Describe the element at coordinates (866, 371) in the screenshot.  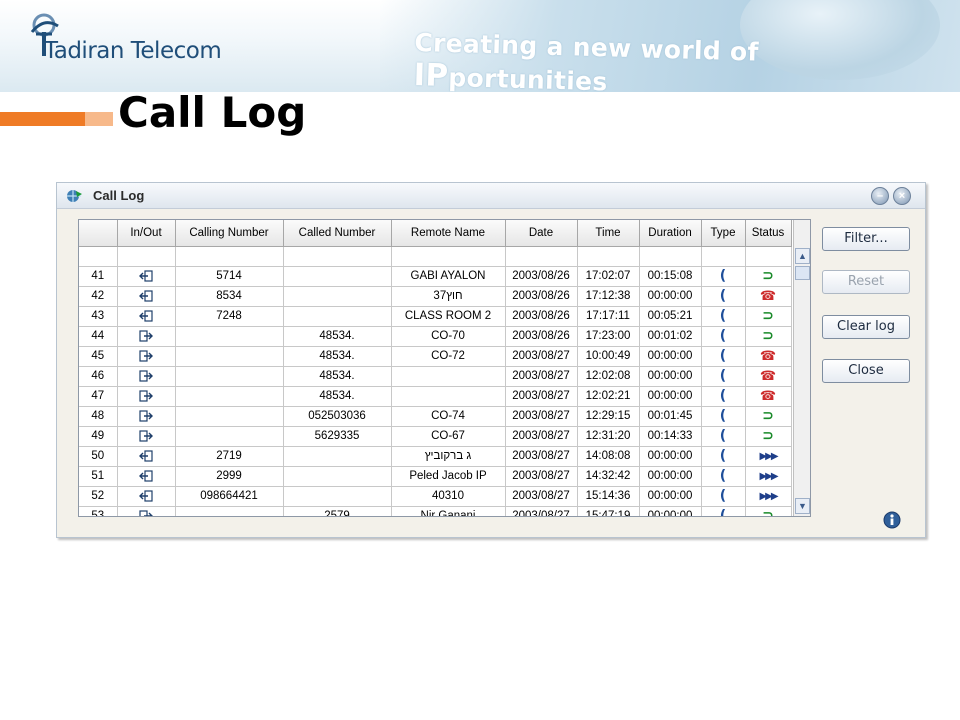
I see `close-button: Close` at that location.